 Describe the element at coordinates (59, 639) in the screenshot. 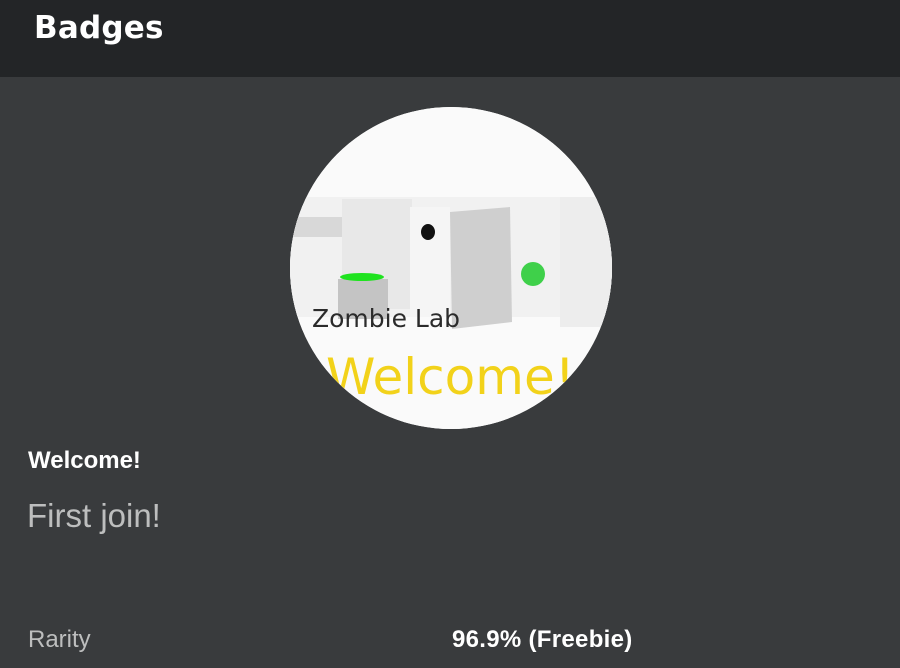

I see `rarity-label: Rarity` at that location.